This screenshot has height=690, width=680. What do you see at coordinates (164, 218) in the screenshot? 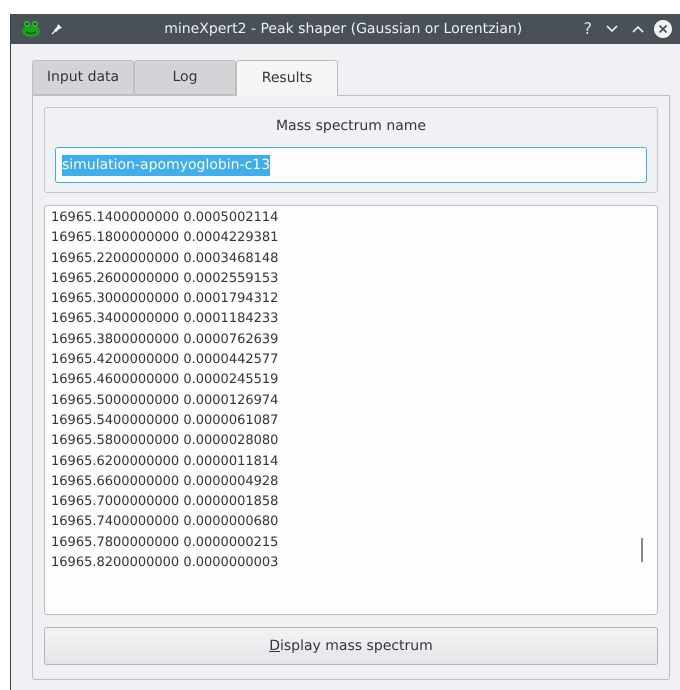
I see `result-line: 16965.1400000000 0.0005002114` at bounding box center [164, 218].